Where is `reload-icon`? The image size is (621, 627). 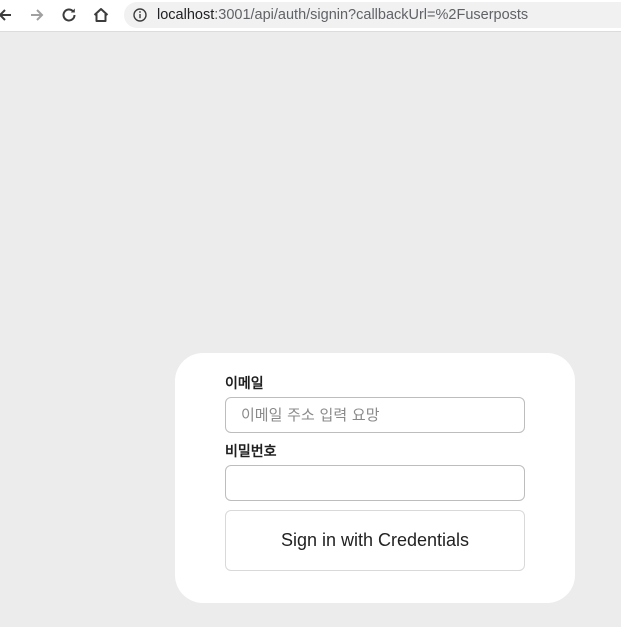
reload-icon is located at coordinates (69, 15).